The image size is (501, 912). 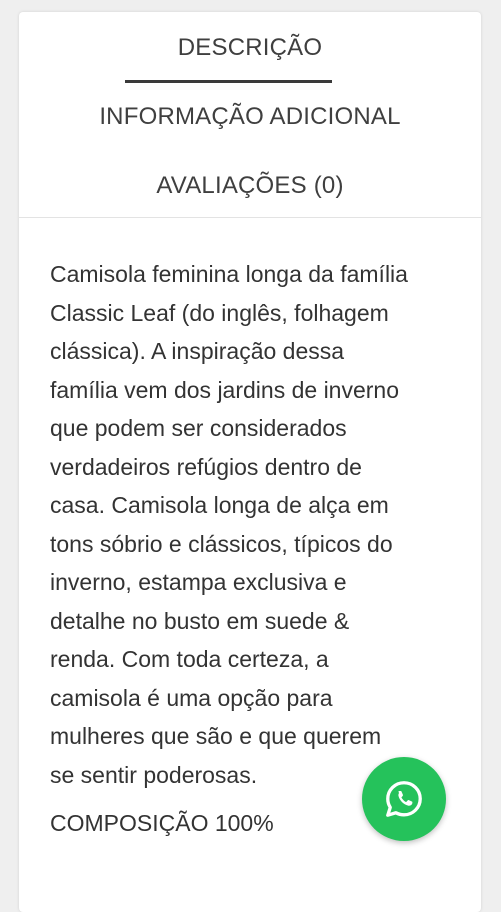 What do you see at coordinates (250, 186) in the screenshot?
I see `tab-avaliacoes: AVALIAÇÕES (0)` at bounding box center [250, 186].